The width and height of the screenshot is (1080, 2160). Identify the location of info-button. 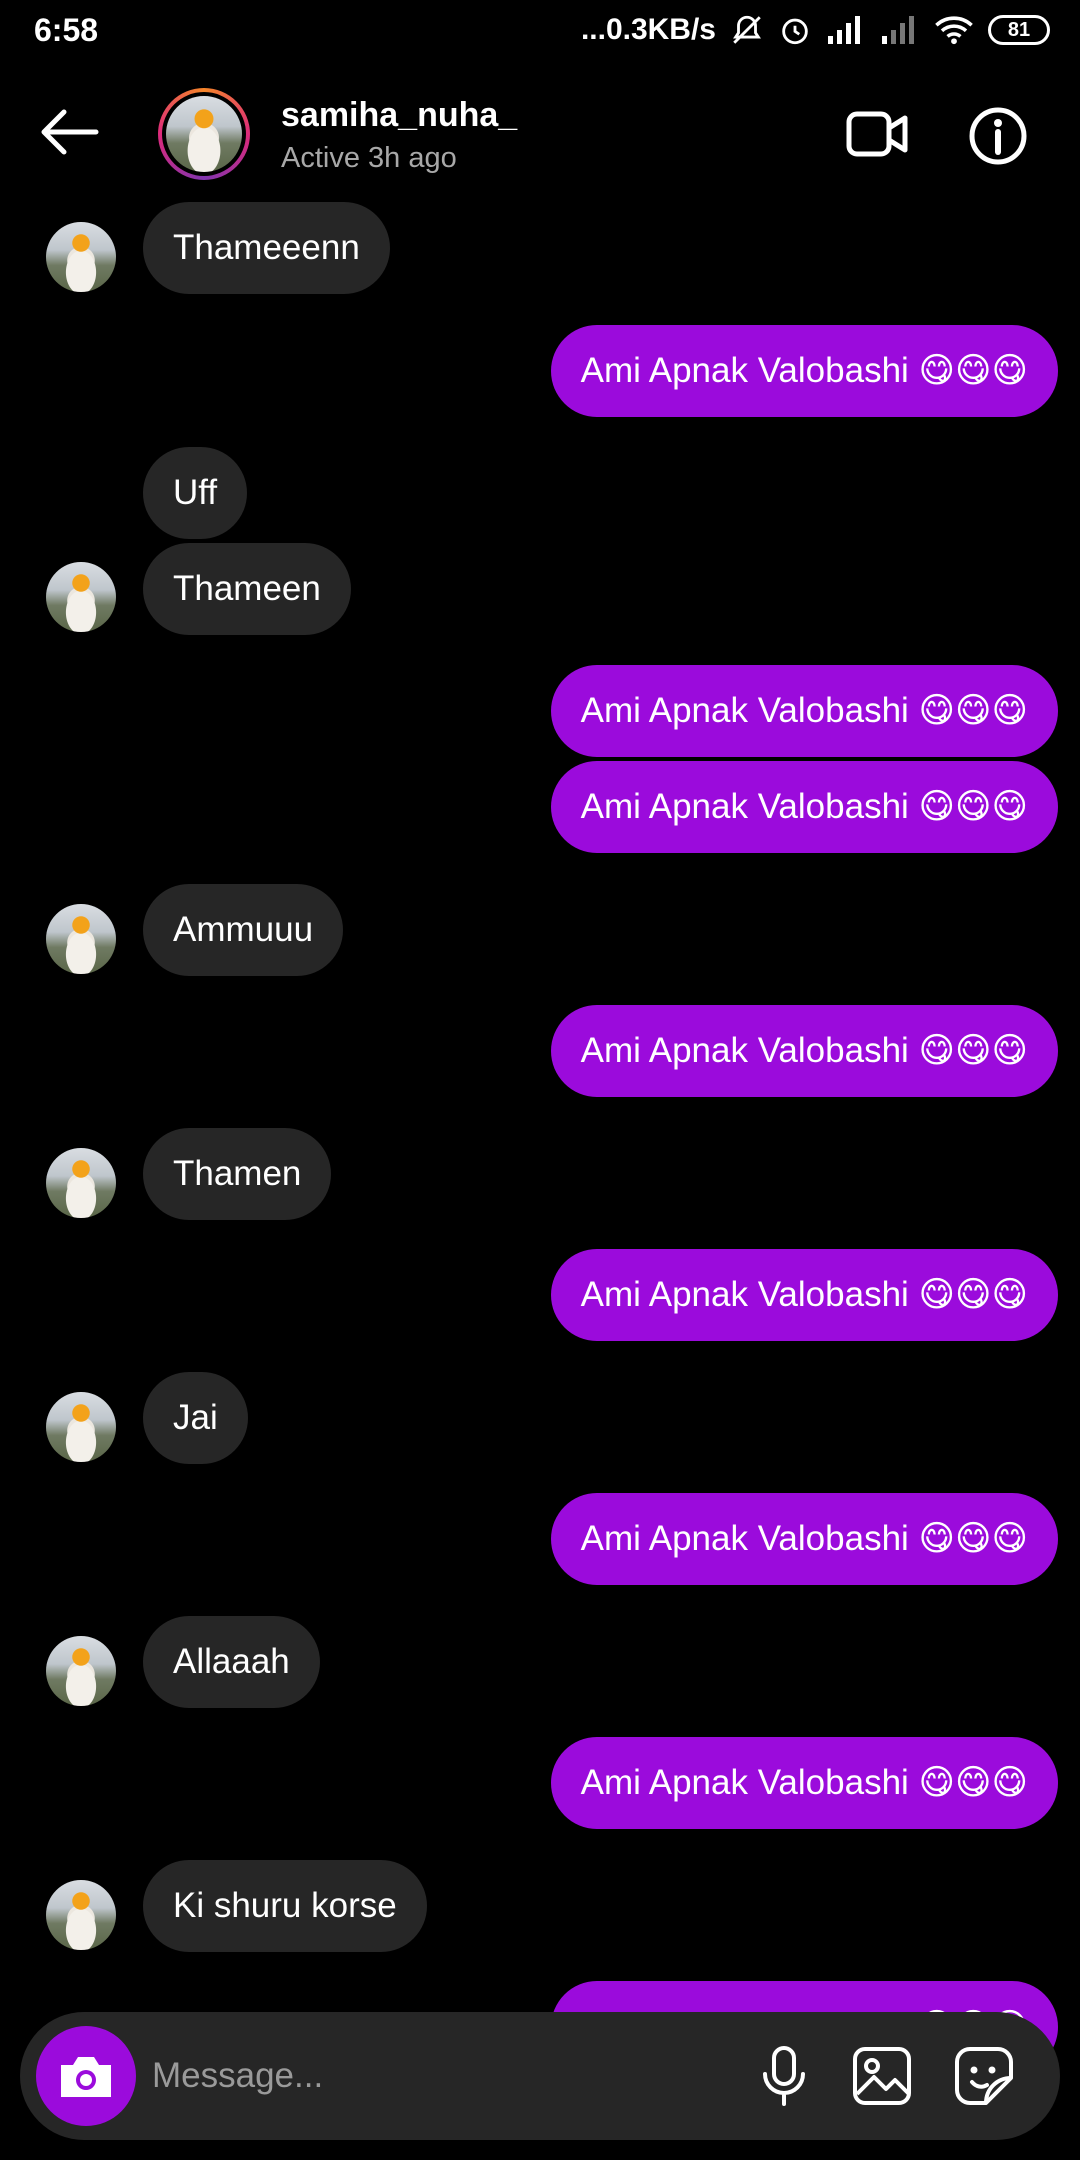
(998, 136).